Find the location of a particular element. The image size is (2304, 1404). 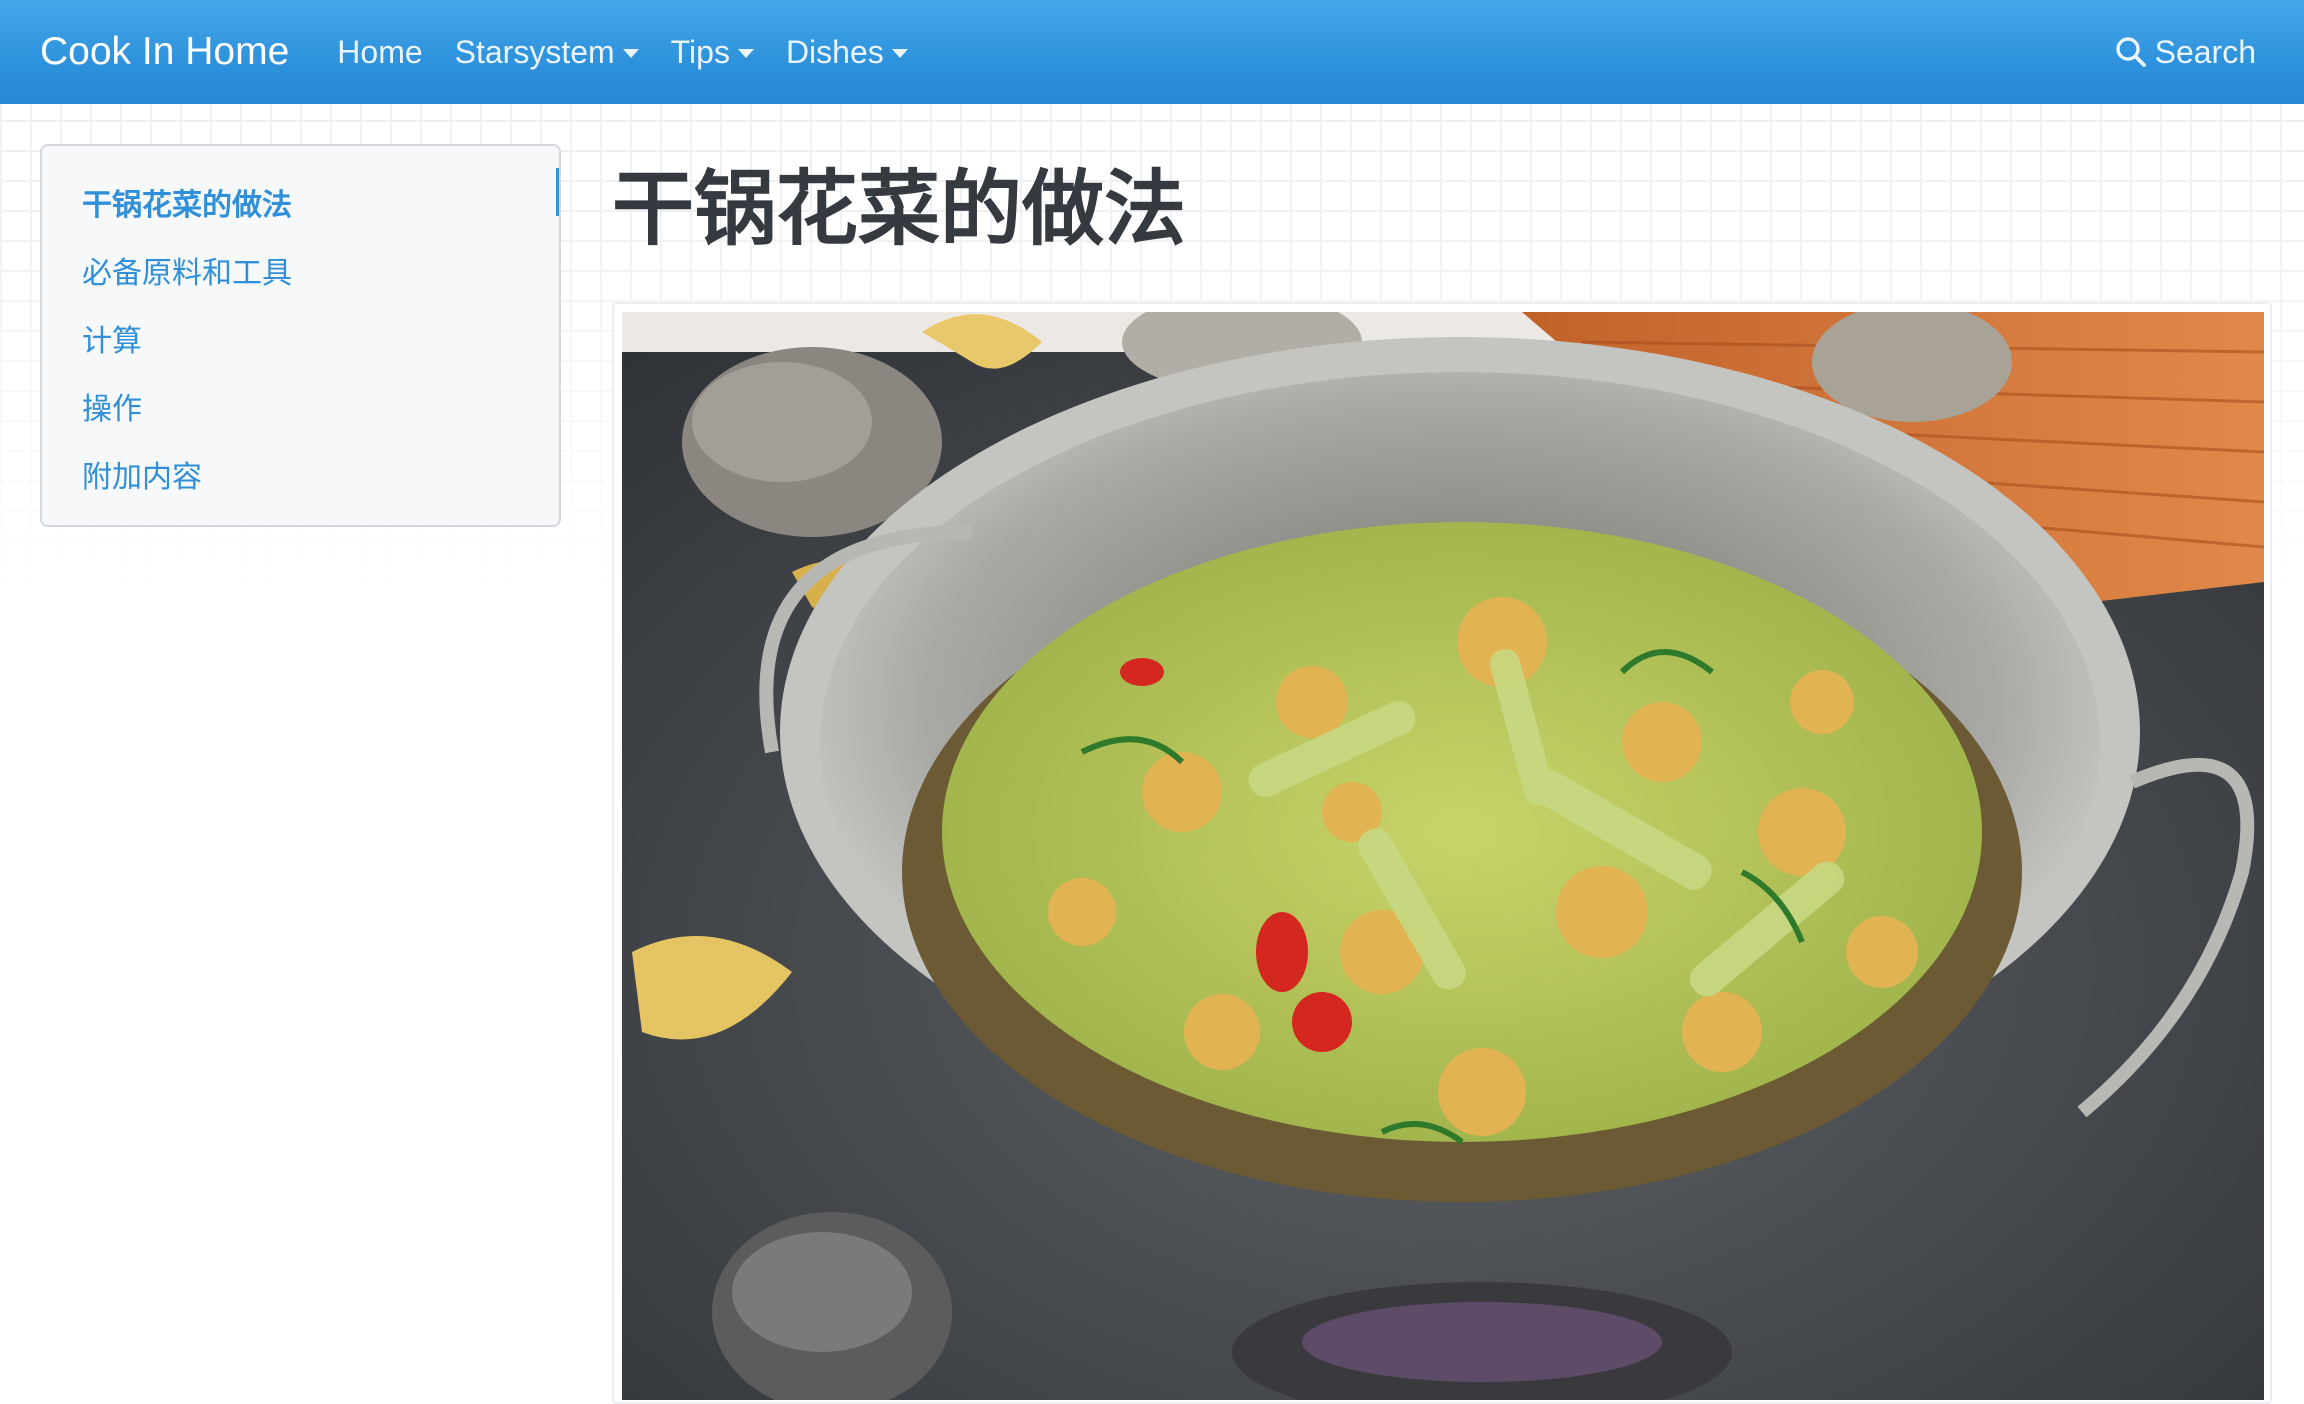

toc-item-extra-content: 附加内容 is located at coordinates (142, 474).